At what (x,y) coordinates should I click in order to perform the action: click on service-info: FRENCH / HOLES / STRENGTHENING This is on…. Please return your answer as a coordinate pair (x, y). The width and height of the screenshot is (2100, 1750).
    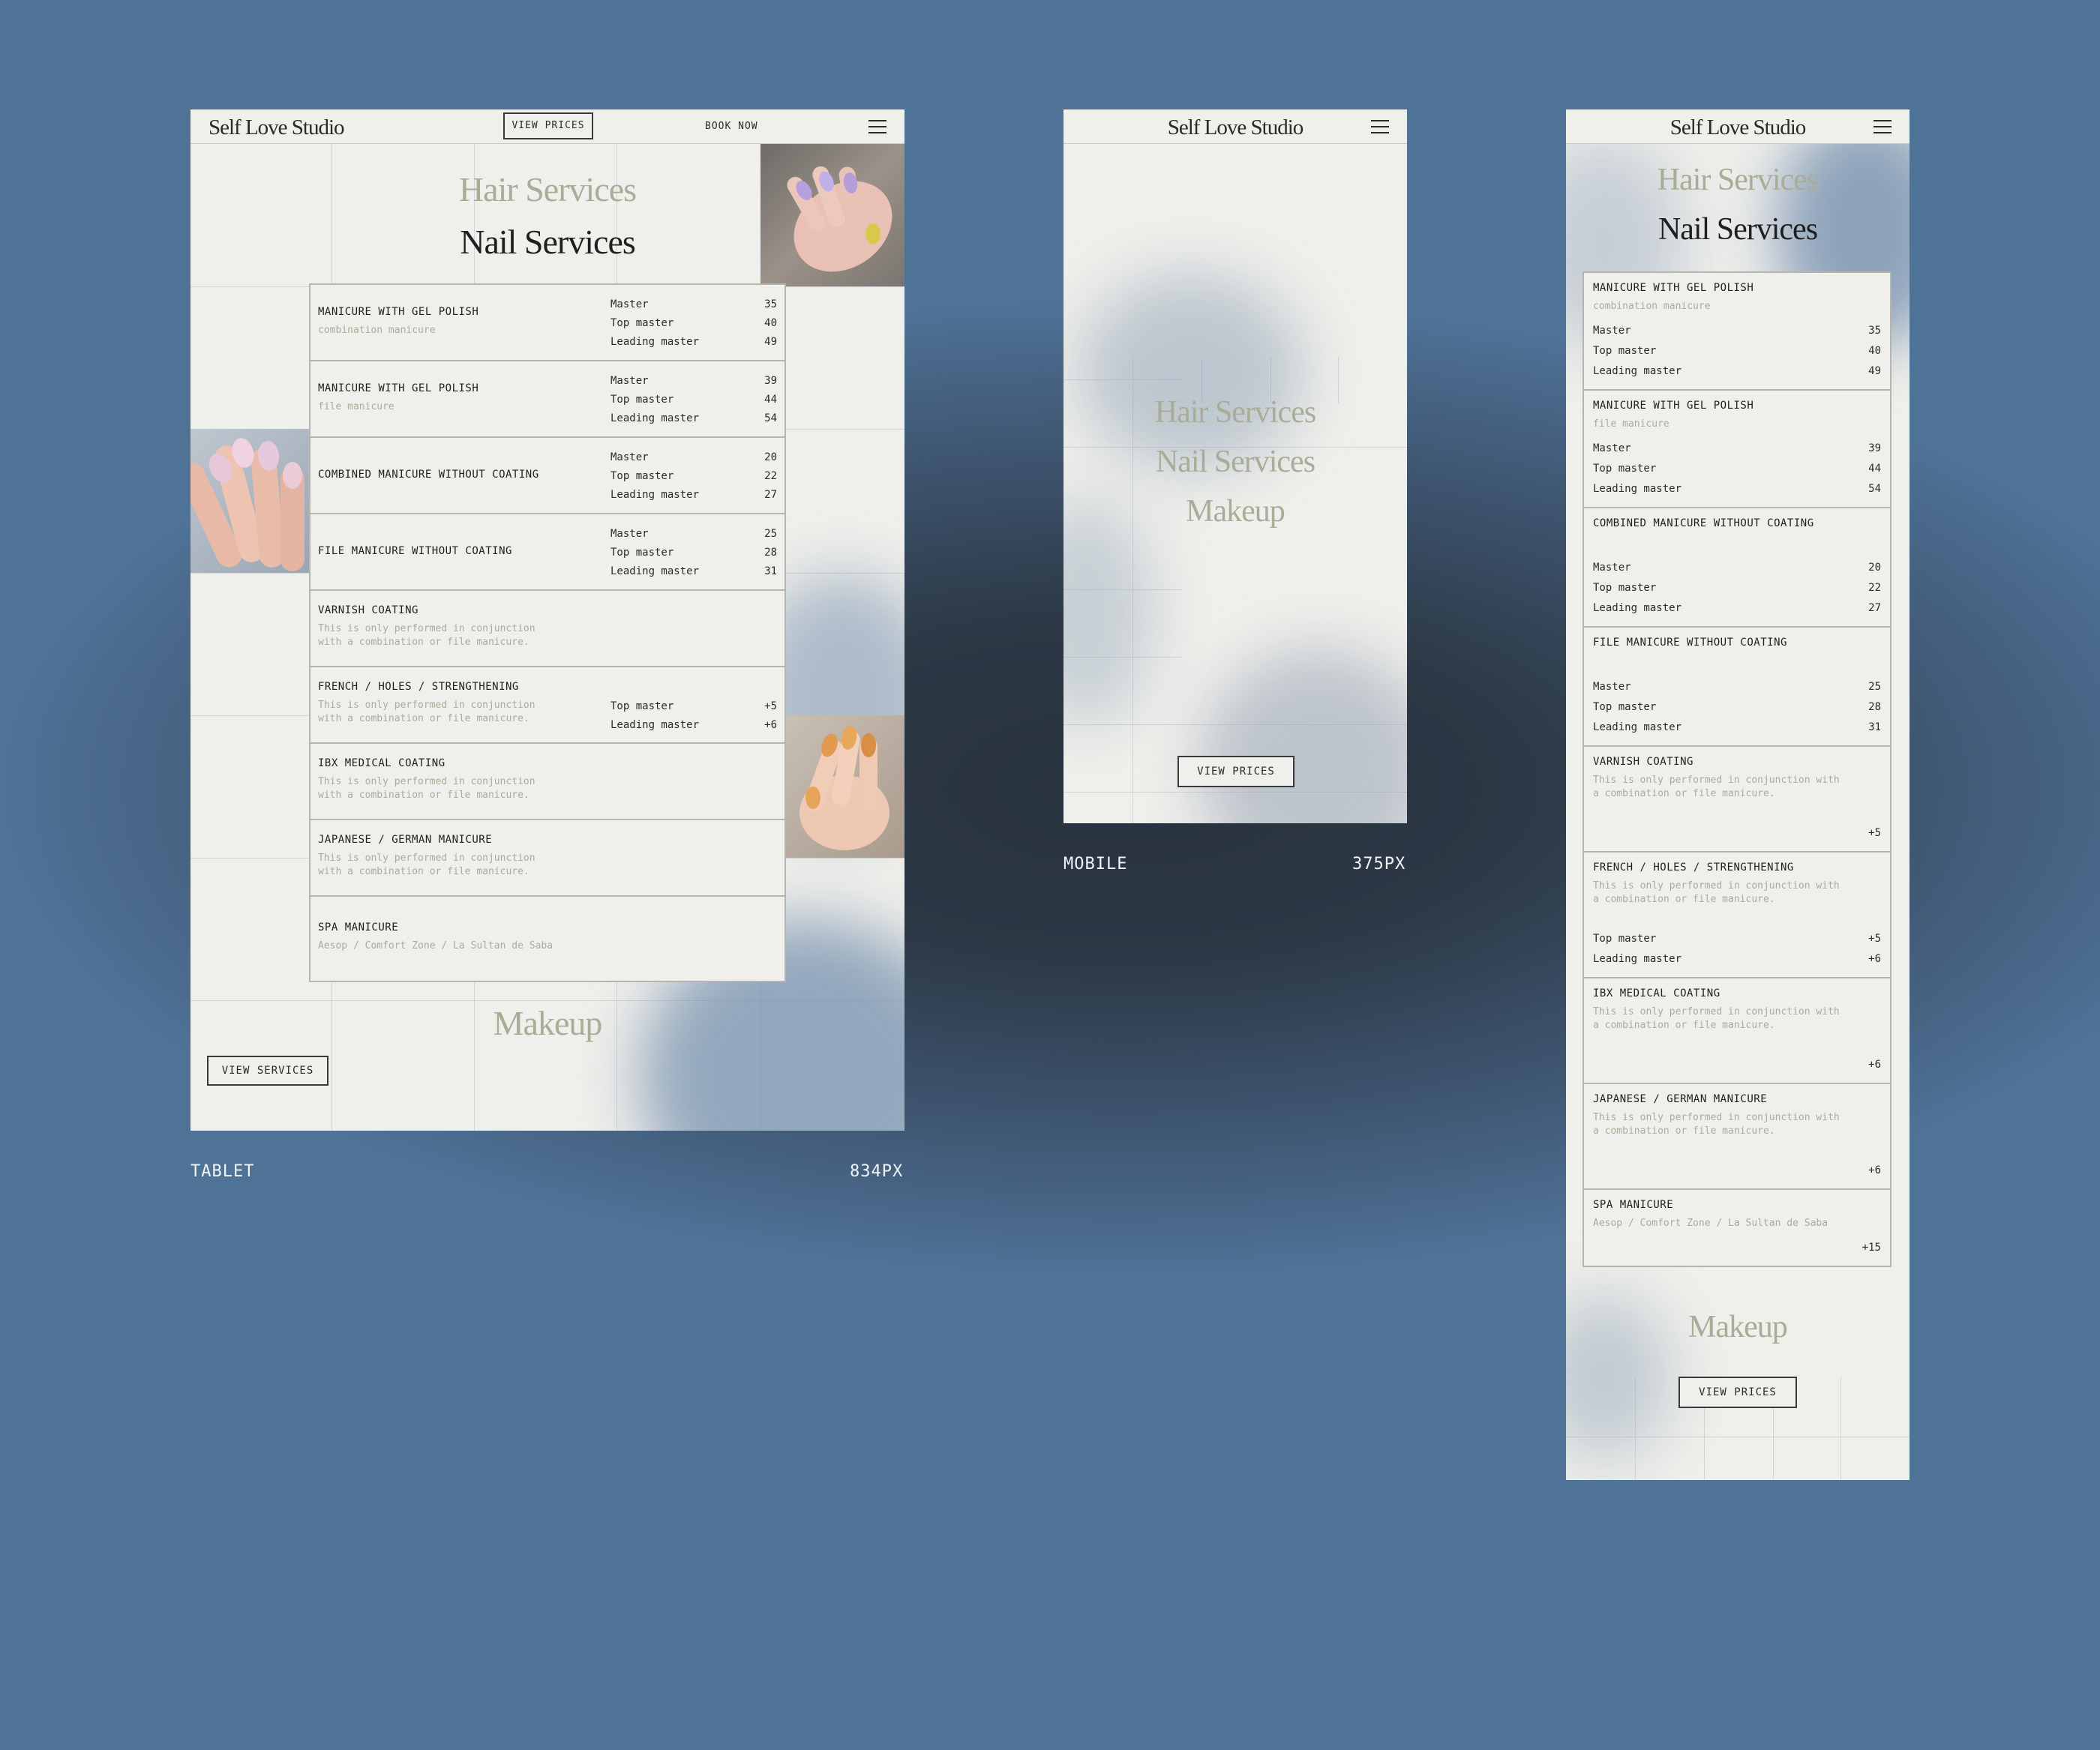
    Looking at the image, I should click on (427, 703).